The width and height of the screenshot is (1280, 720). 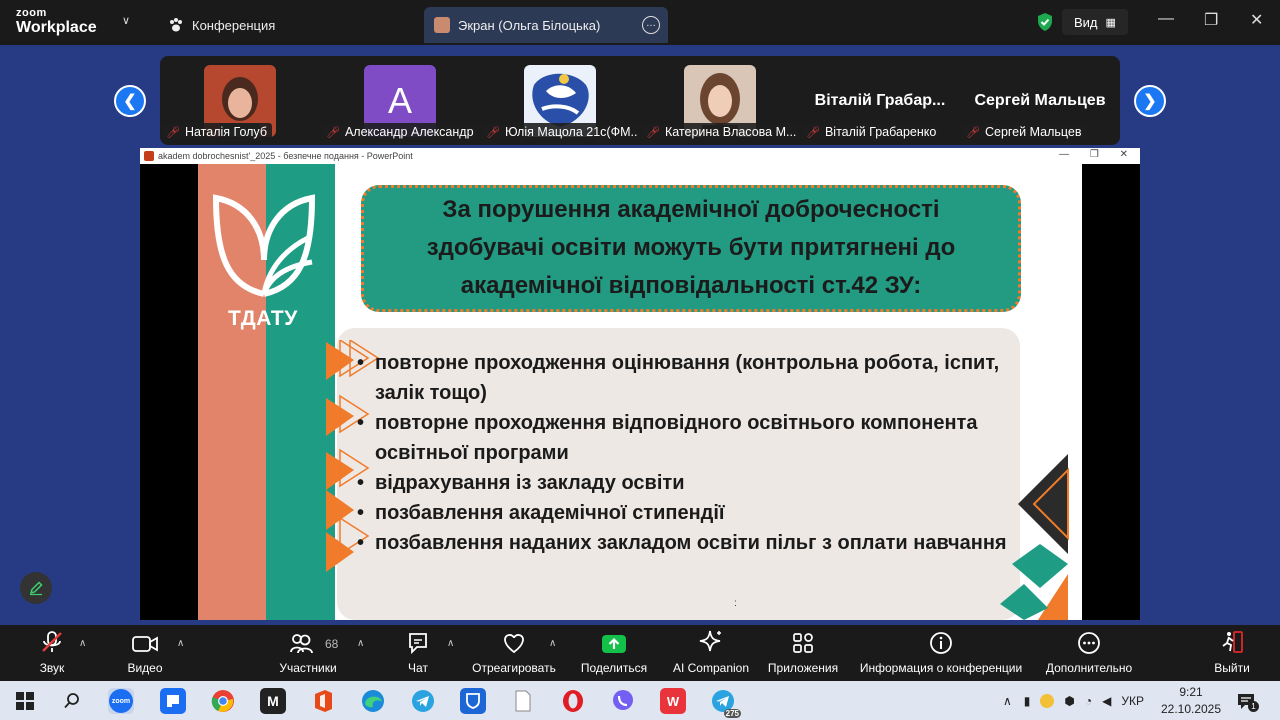 I want to click on wps-app-icon: W, so click(x=673, y=701).